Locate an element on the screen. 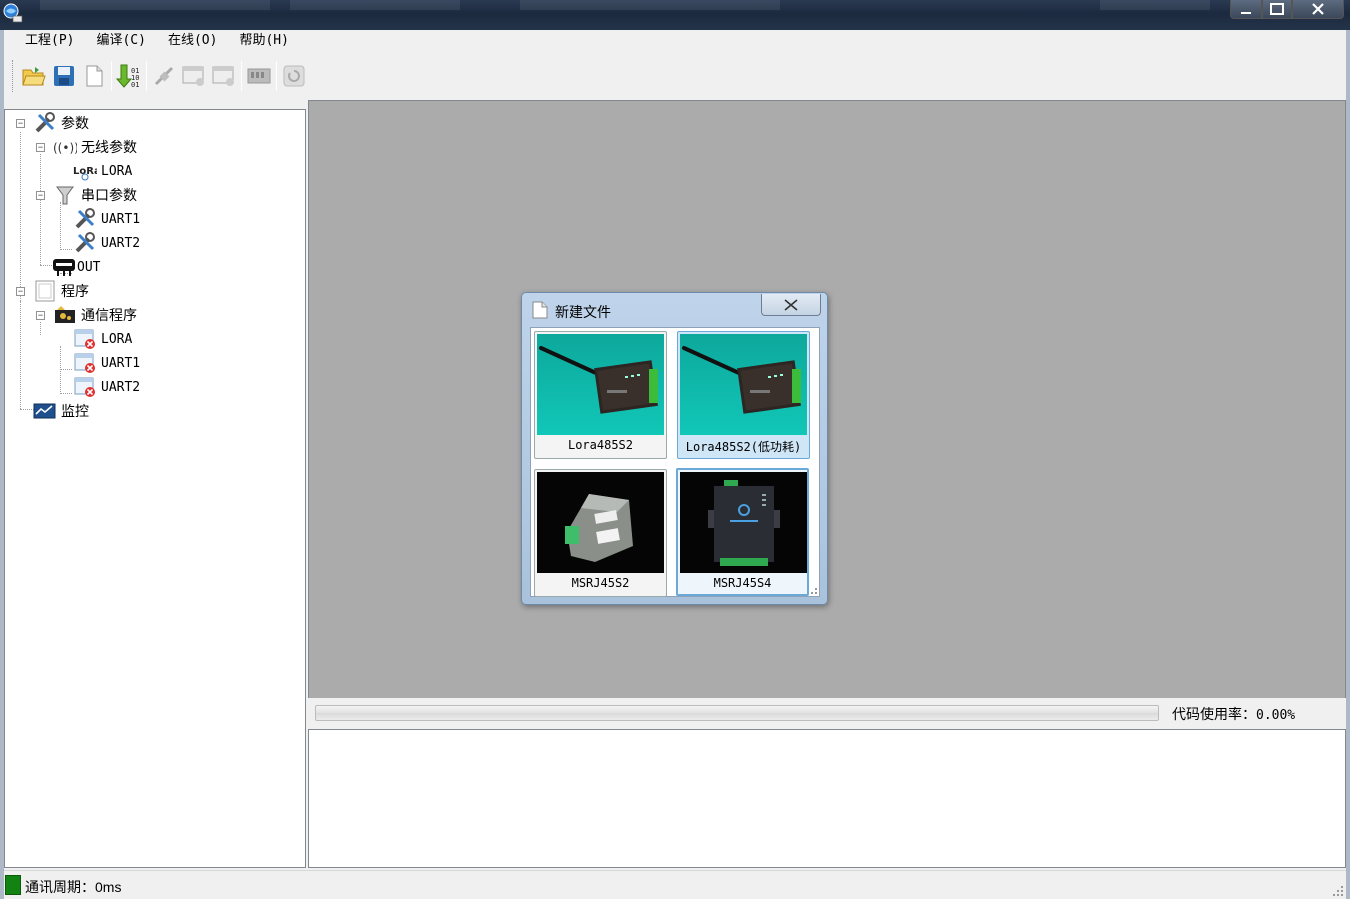 This screenshot has height=899, width=1350. lora-device-image is located at coordinates (600, 384).